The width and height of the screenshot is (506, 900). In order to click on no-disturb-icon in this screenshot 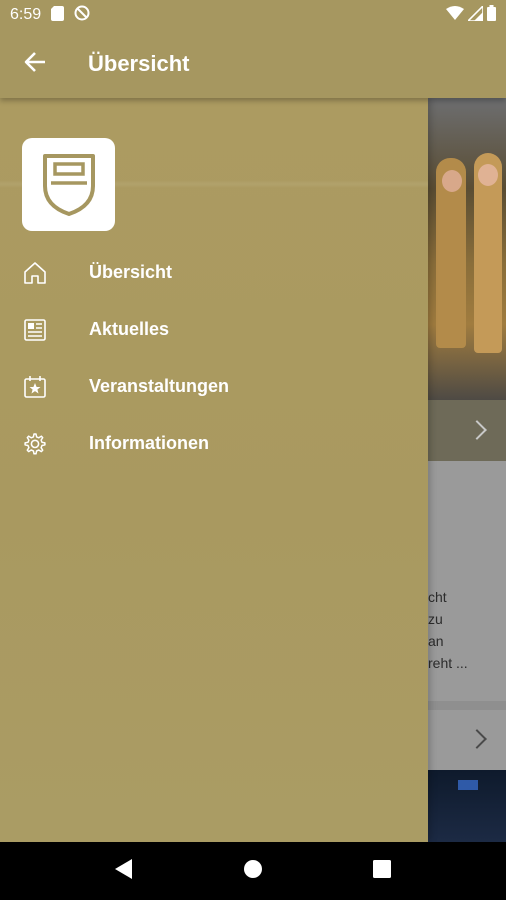, I will do `click(82, 15)`.